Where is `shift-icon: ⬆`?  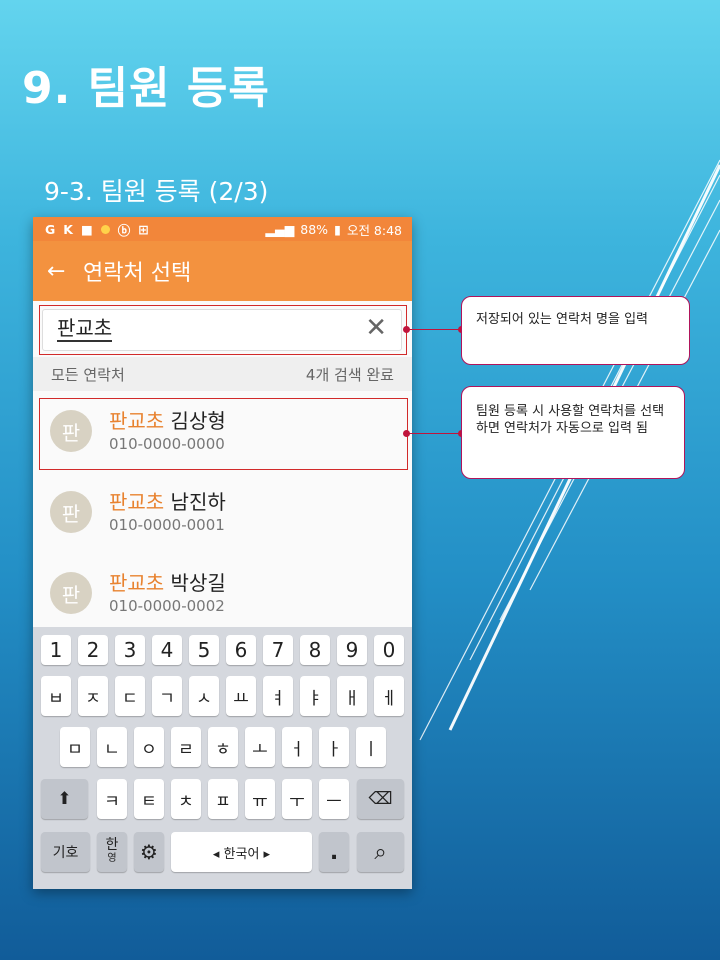 shift-icon: ⬆ is located at coordinates (64, 799).